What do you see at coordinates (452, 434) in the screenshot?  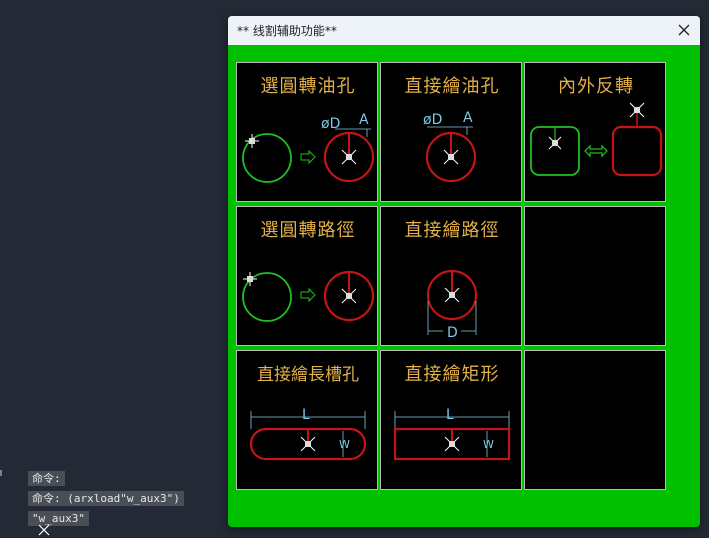 I see `rectangle-diagram: L W` at bounding box center [452, 434].